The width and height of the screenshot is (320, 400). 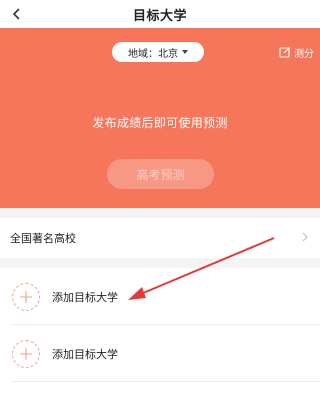 I want to click on divider, so click(x=166, y=381).